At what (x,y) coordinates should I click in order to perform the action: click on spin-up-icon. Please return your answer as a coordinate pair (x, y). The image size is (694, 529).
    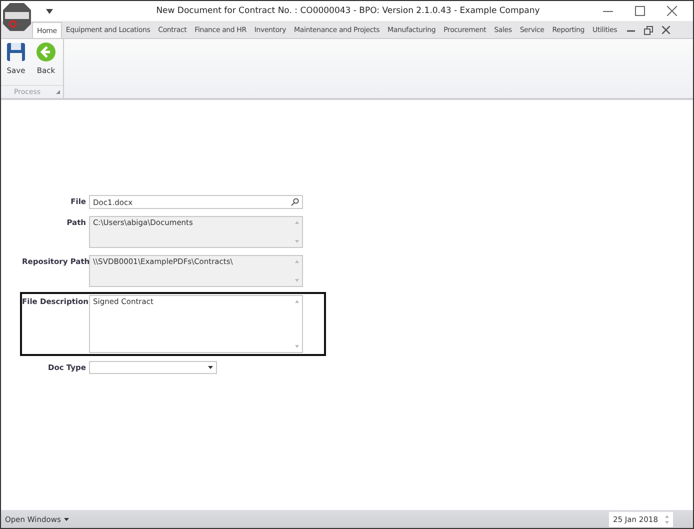
    Looking at the image, I should click on (667, 516).